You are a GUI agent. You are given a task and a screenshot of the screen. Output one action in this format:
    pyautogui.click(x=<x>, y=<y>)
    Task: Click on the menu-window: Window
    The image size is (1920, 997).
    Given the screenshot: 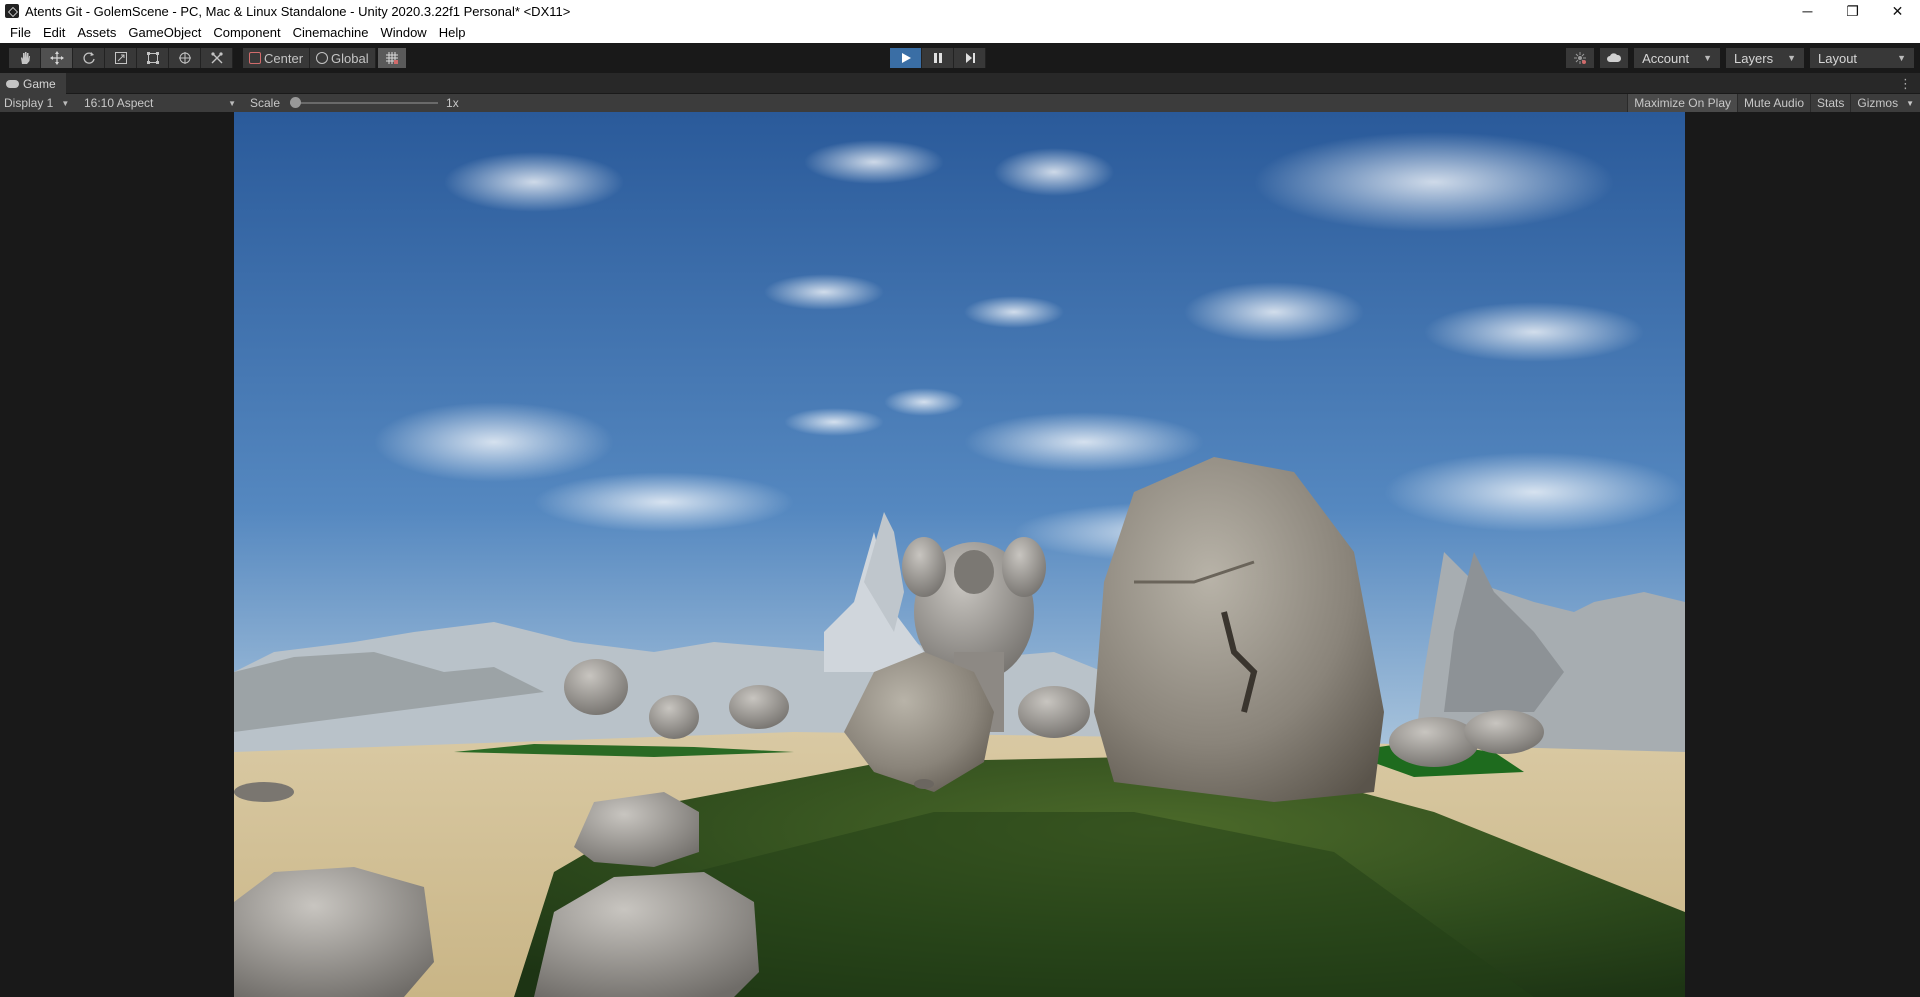 What is the action you would take?
    pyautogui.click(x=403, y=32)
    